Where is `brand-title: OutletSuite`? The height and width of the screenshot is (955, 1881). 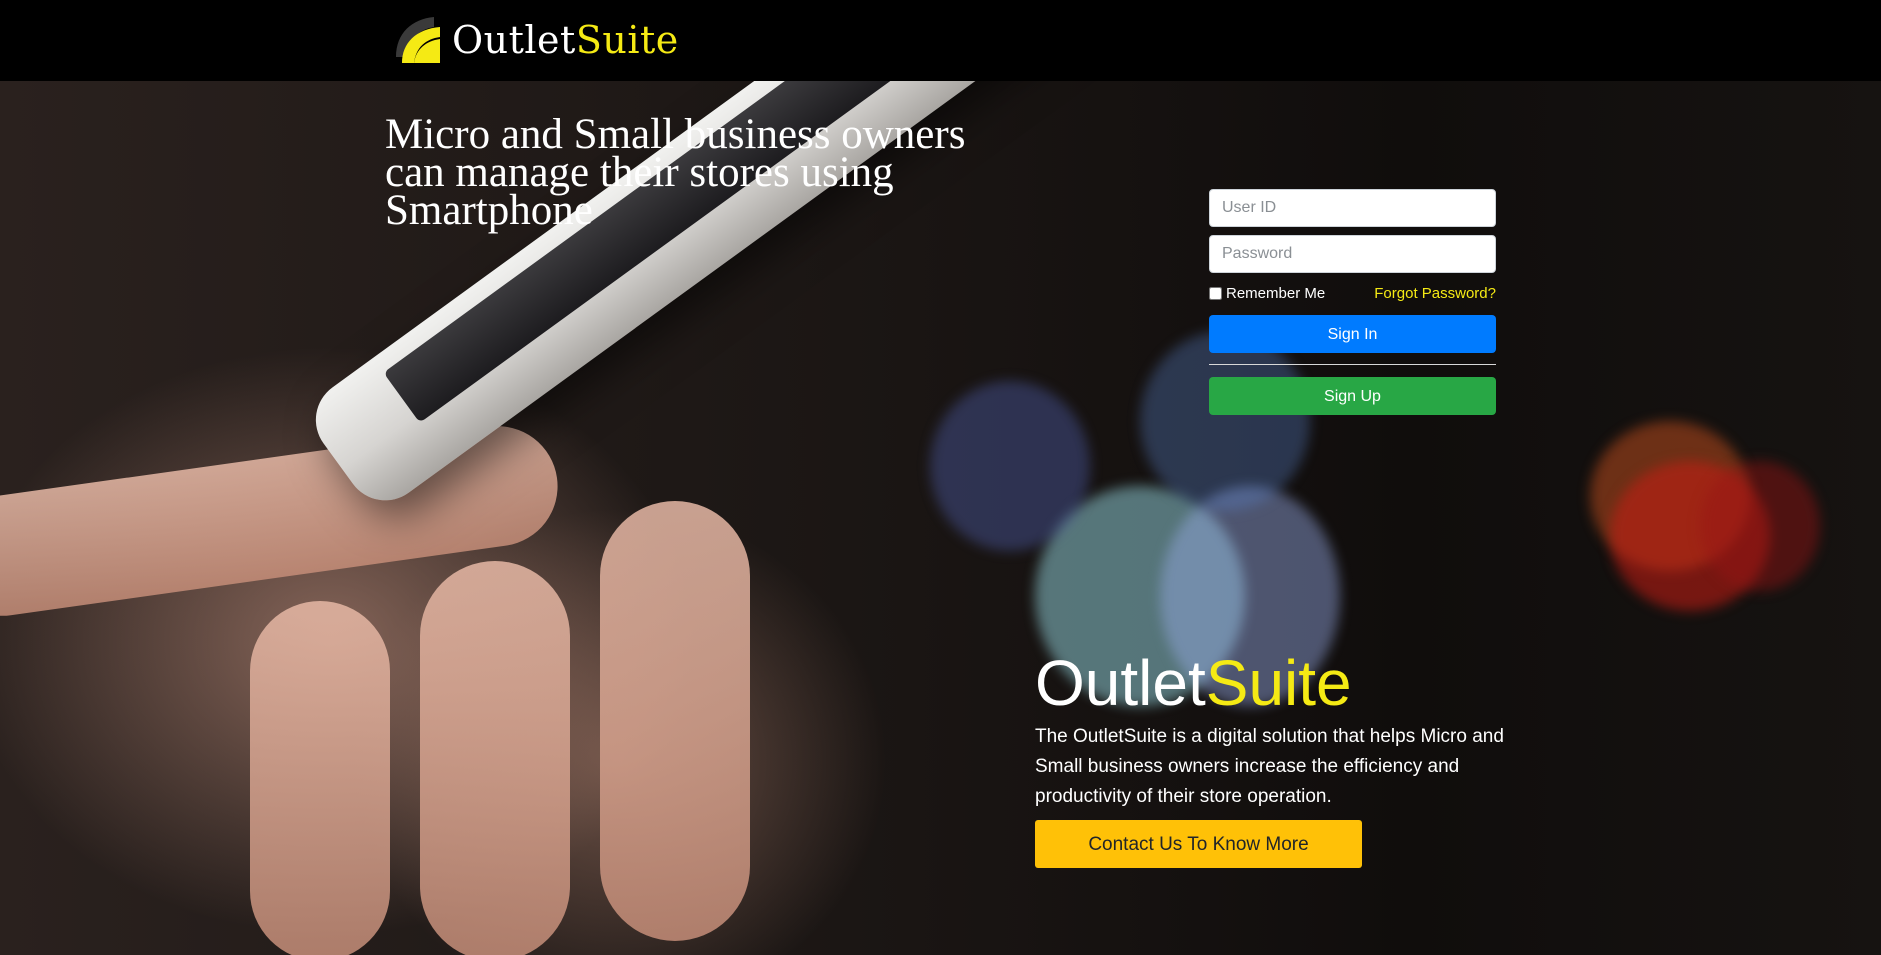
brand-title: OutletSuite is located at coordinates (1270, 683).